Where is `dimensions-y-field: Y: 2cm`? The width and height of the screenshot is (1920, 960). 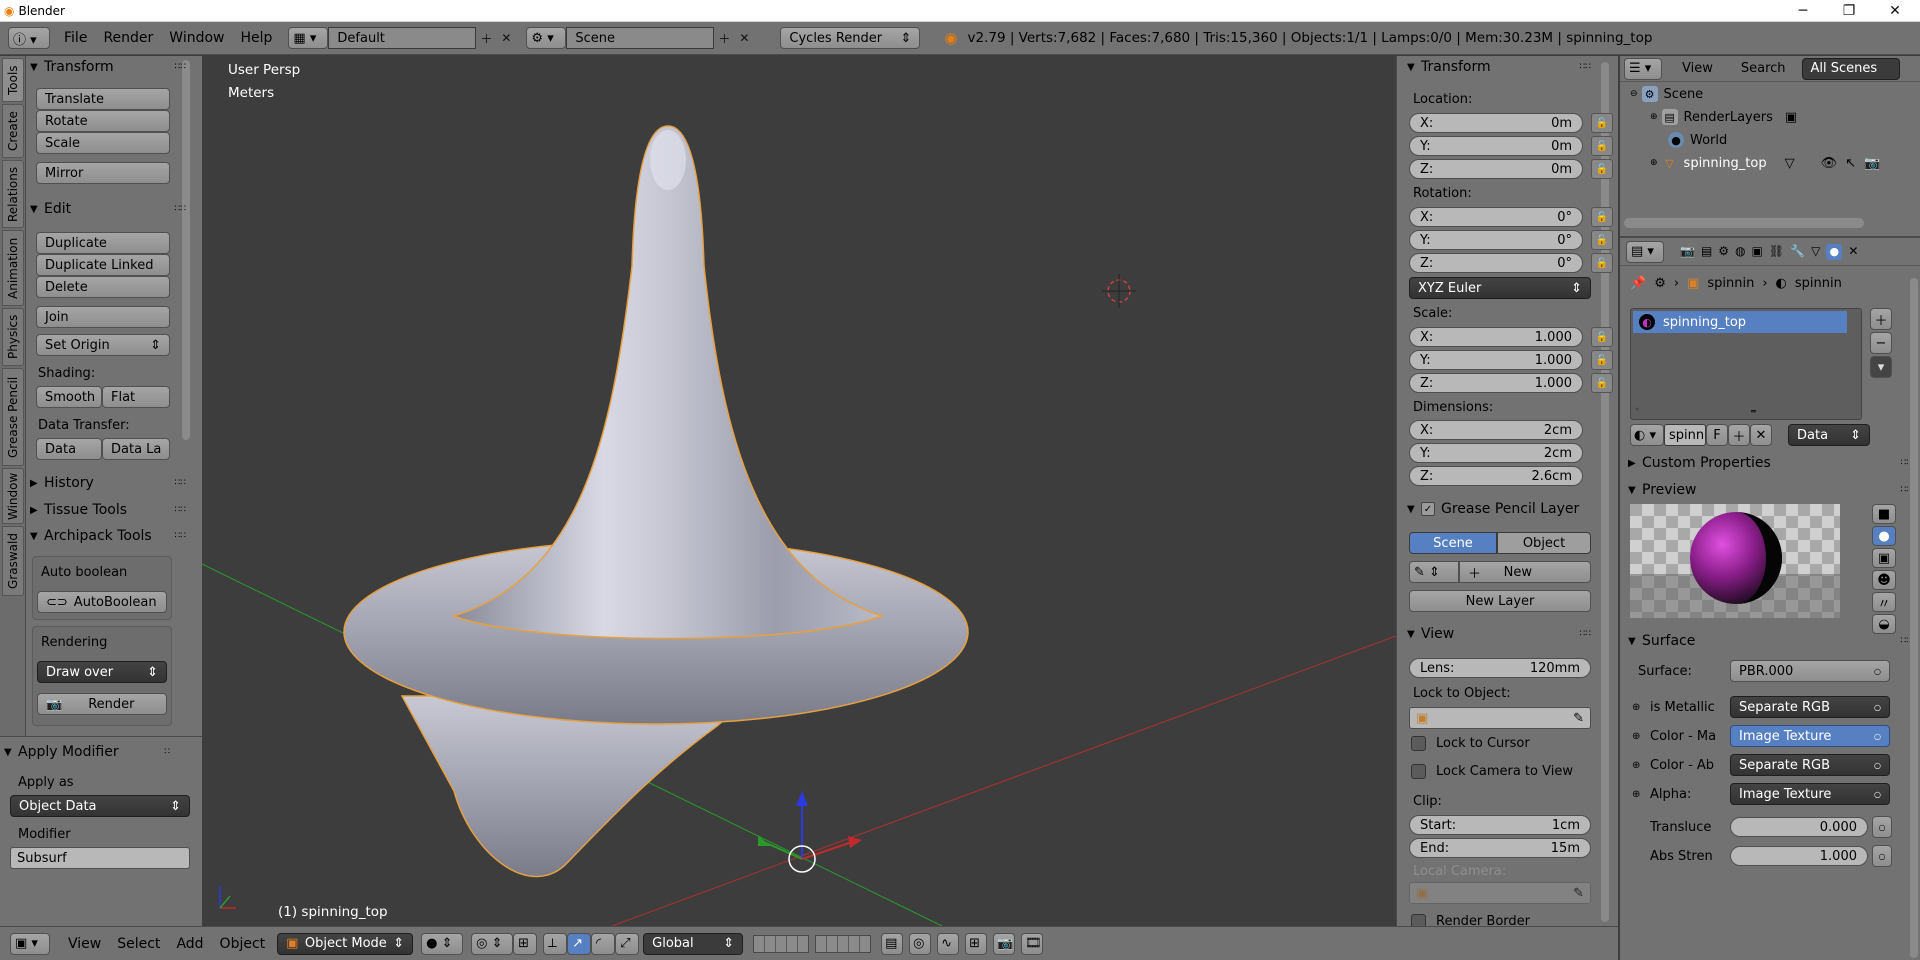 dimensions-y-field: Y: 2cm is located at coordinates (1496, 453).